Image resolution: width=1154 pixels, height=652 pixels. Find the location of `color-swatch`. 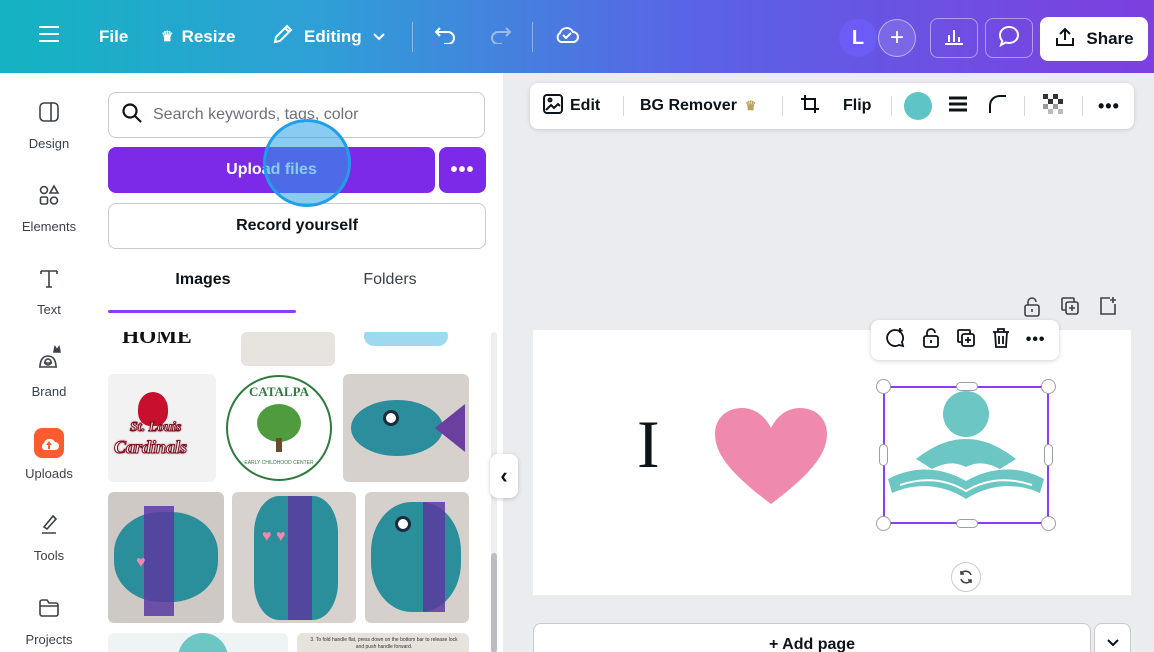

color-swatch is located at coordinates (918, 106).